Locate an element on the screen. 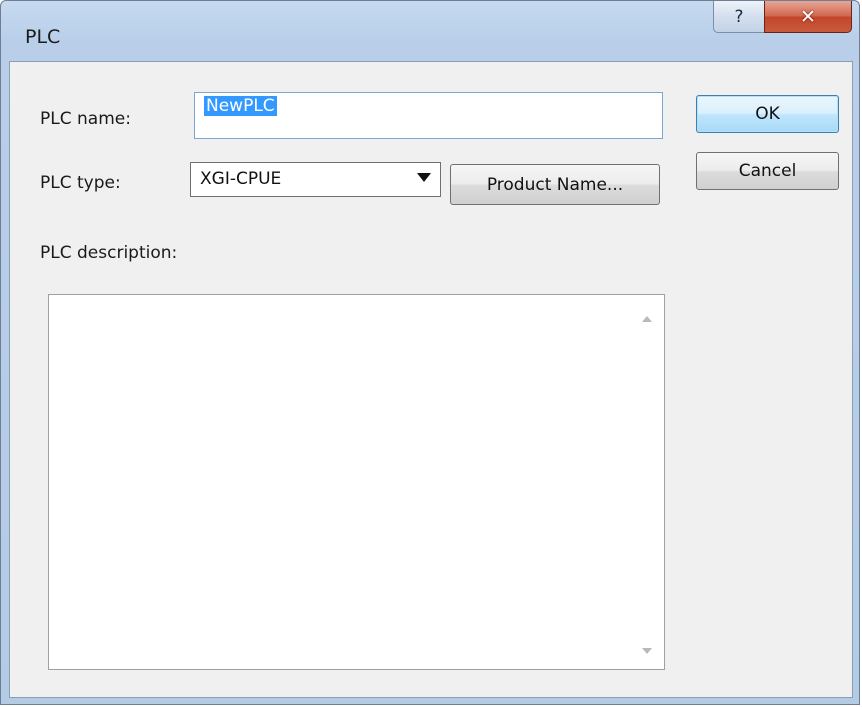 The height and width of the screenshot is (707, 862). window-title: PLC is located at coordinates (43, 37).